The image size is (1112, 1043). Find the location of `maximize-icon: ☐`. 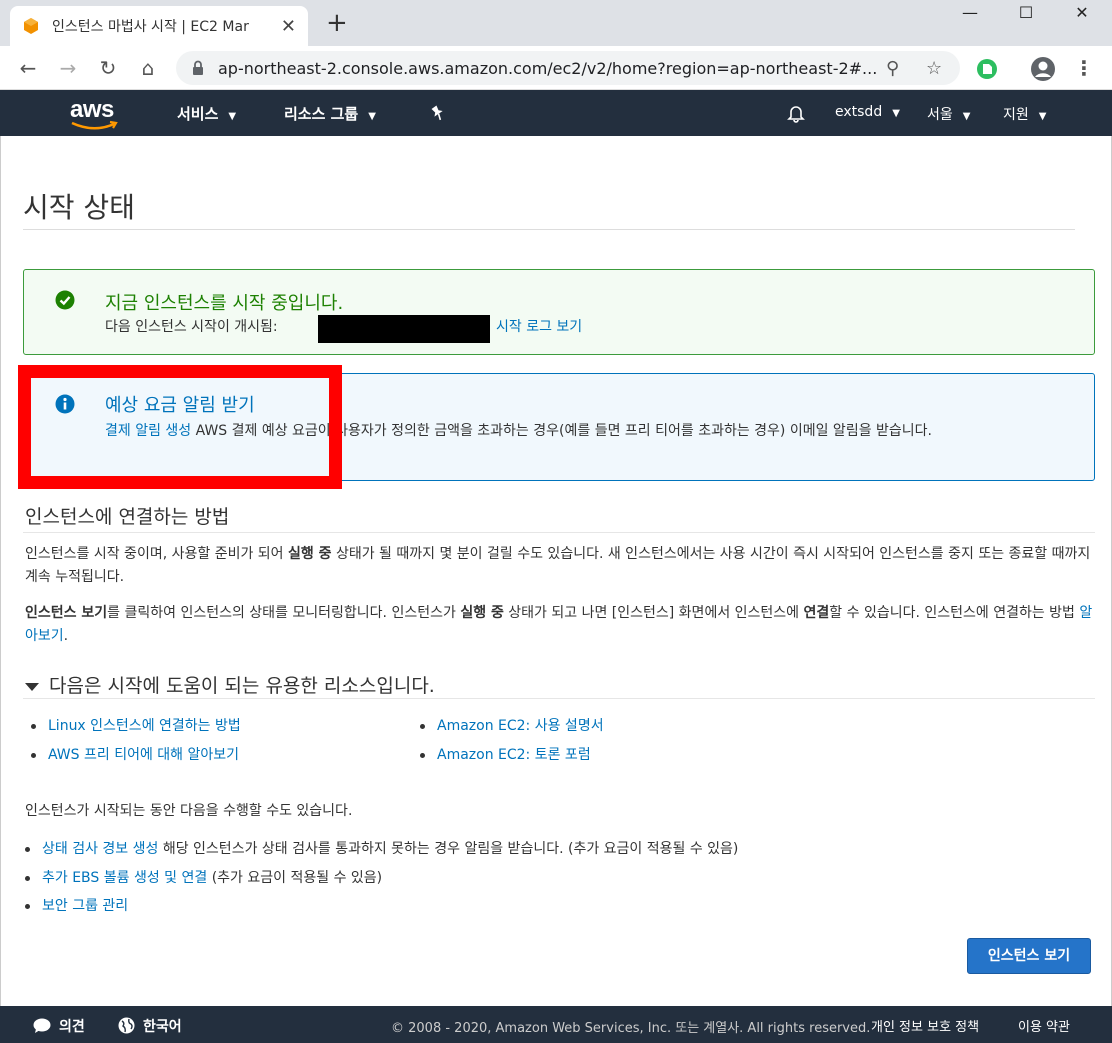

maximize-icon: ☐ is located at coordinates (1026, 14).